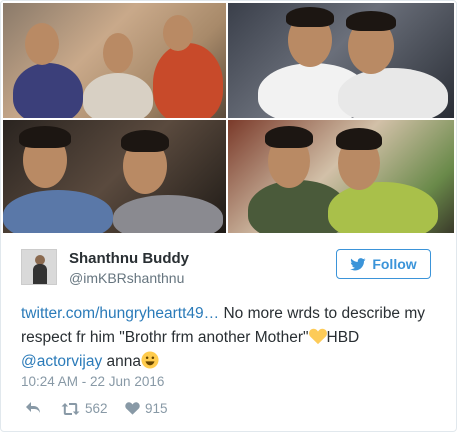 This screenshot has height=432, width=457. I want to click on follow-button: Follow, so click(383, 264).